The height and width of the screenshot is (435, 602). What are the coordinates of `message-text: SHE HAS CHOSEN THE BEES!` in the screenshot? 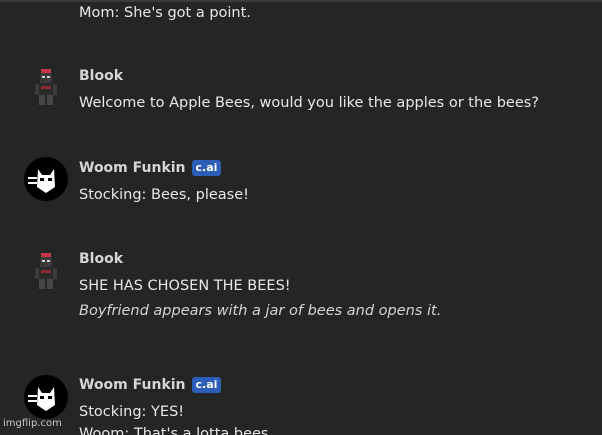 It's located at (185, 286).